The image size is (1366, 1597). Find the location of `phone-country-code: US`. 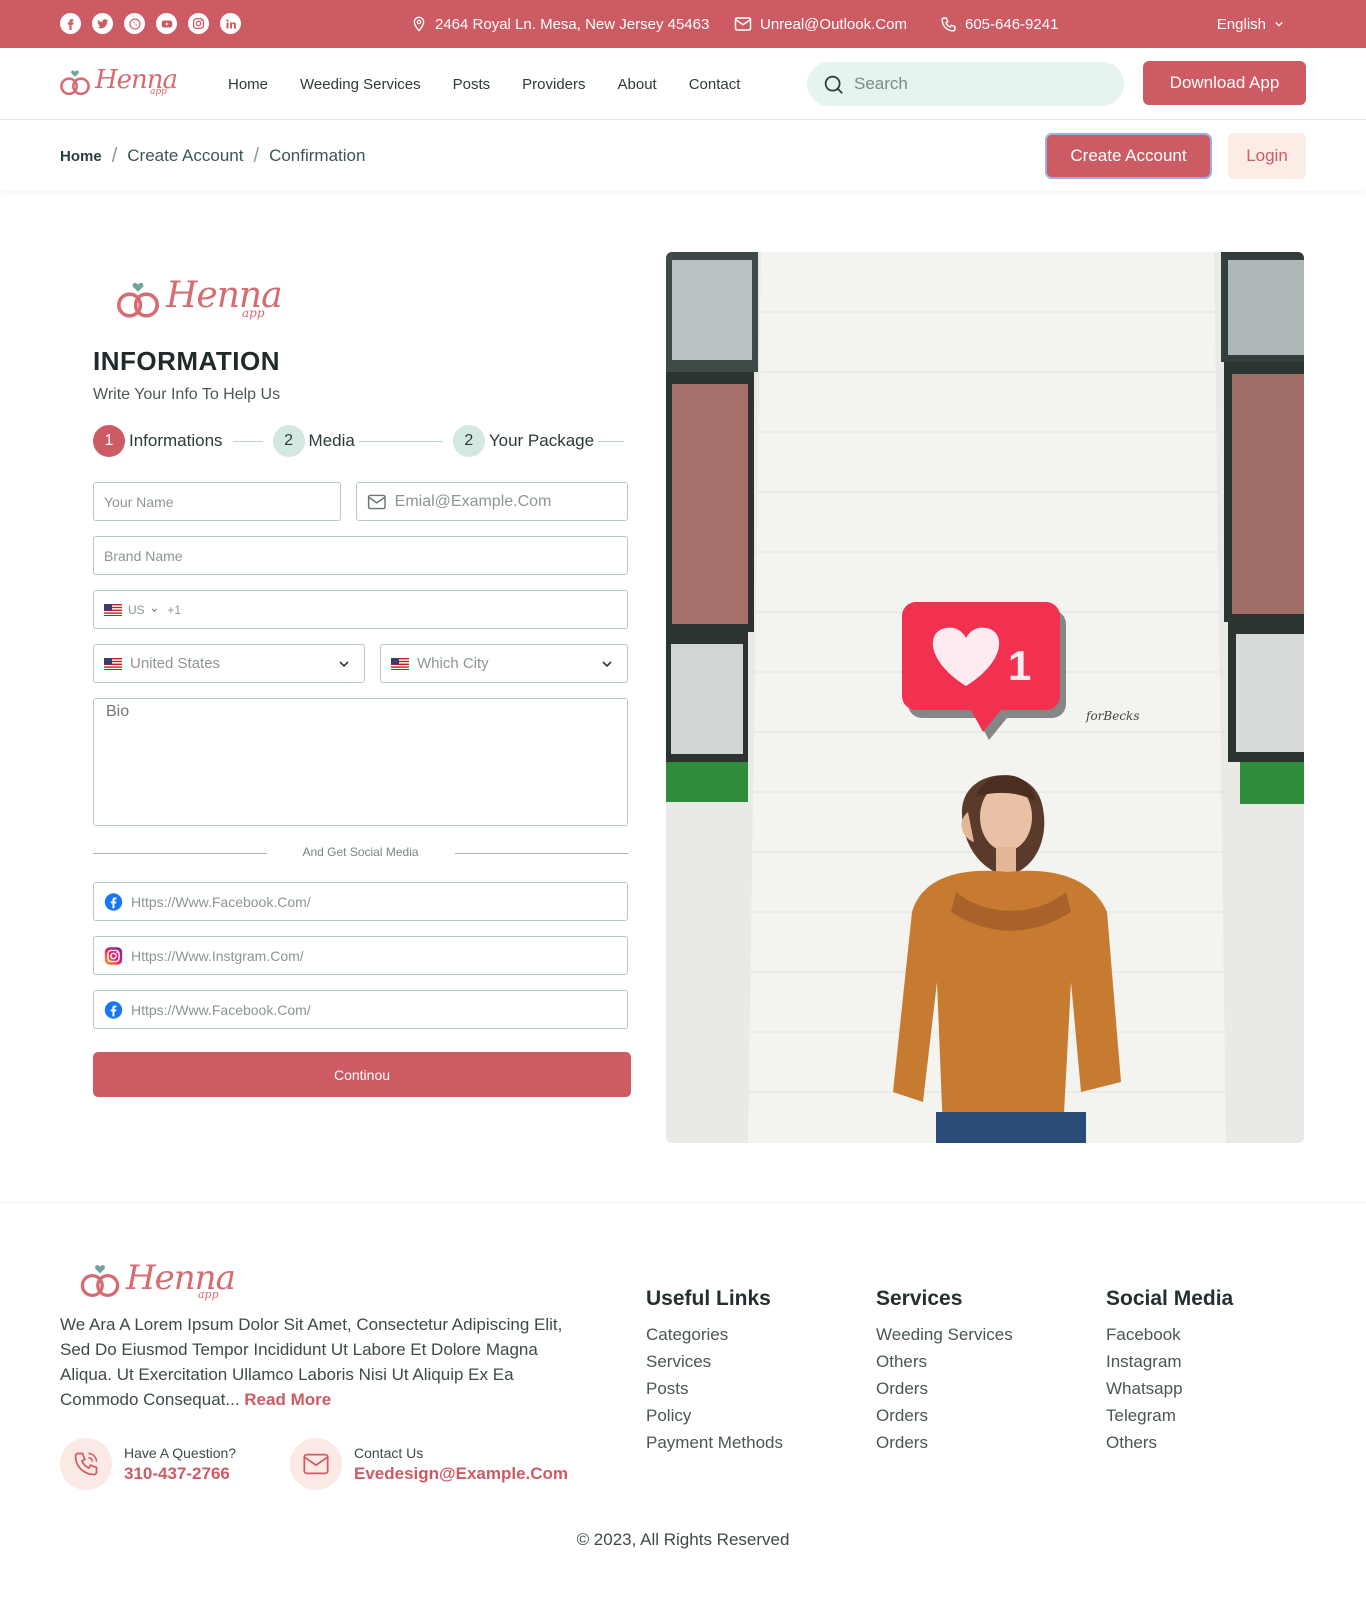

phone-country-code: US is located at coordinates (136, 610).